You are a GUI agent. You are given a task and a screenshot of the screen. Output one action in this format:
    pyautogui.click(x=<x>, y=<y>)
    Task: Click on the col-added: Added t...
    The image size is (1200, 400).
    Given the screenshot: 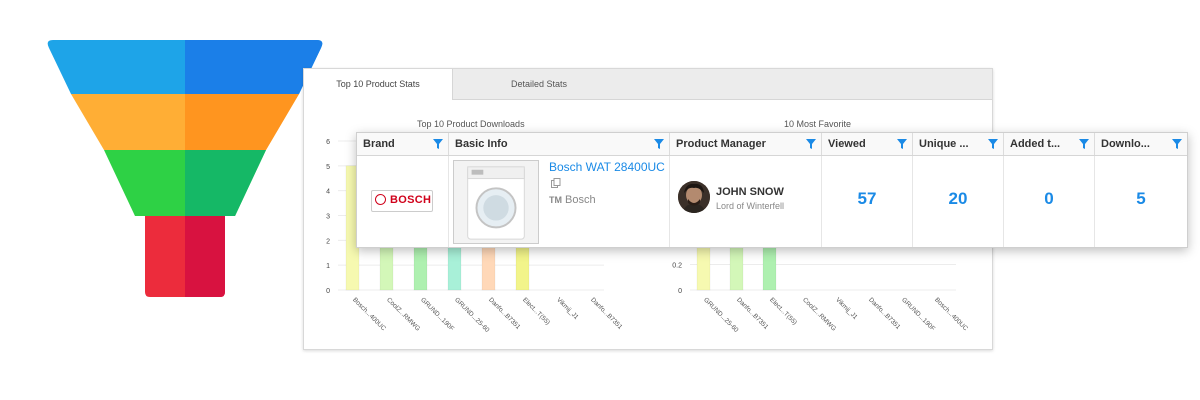 What is the action you would take?
    pyautogui.click(x=1049, y=144)
    